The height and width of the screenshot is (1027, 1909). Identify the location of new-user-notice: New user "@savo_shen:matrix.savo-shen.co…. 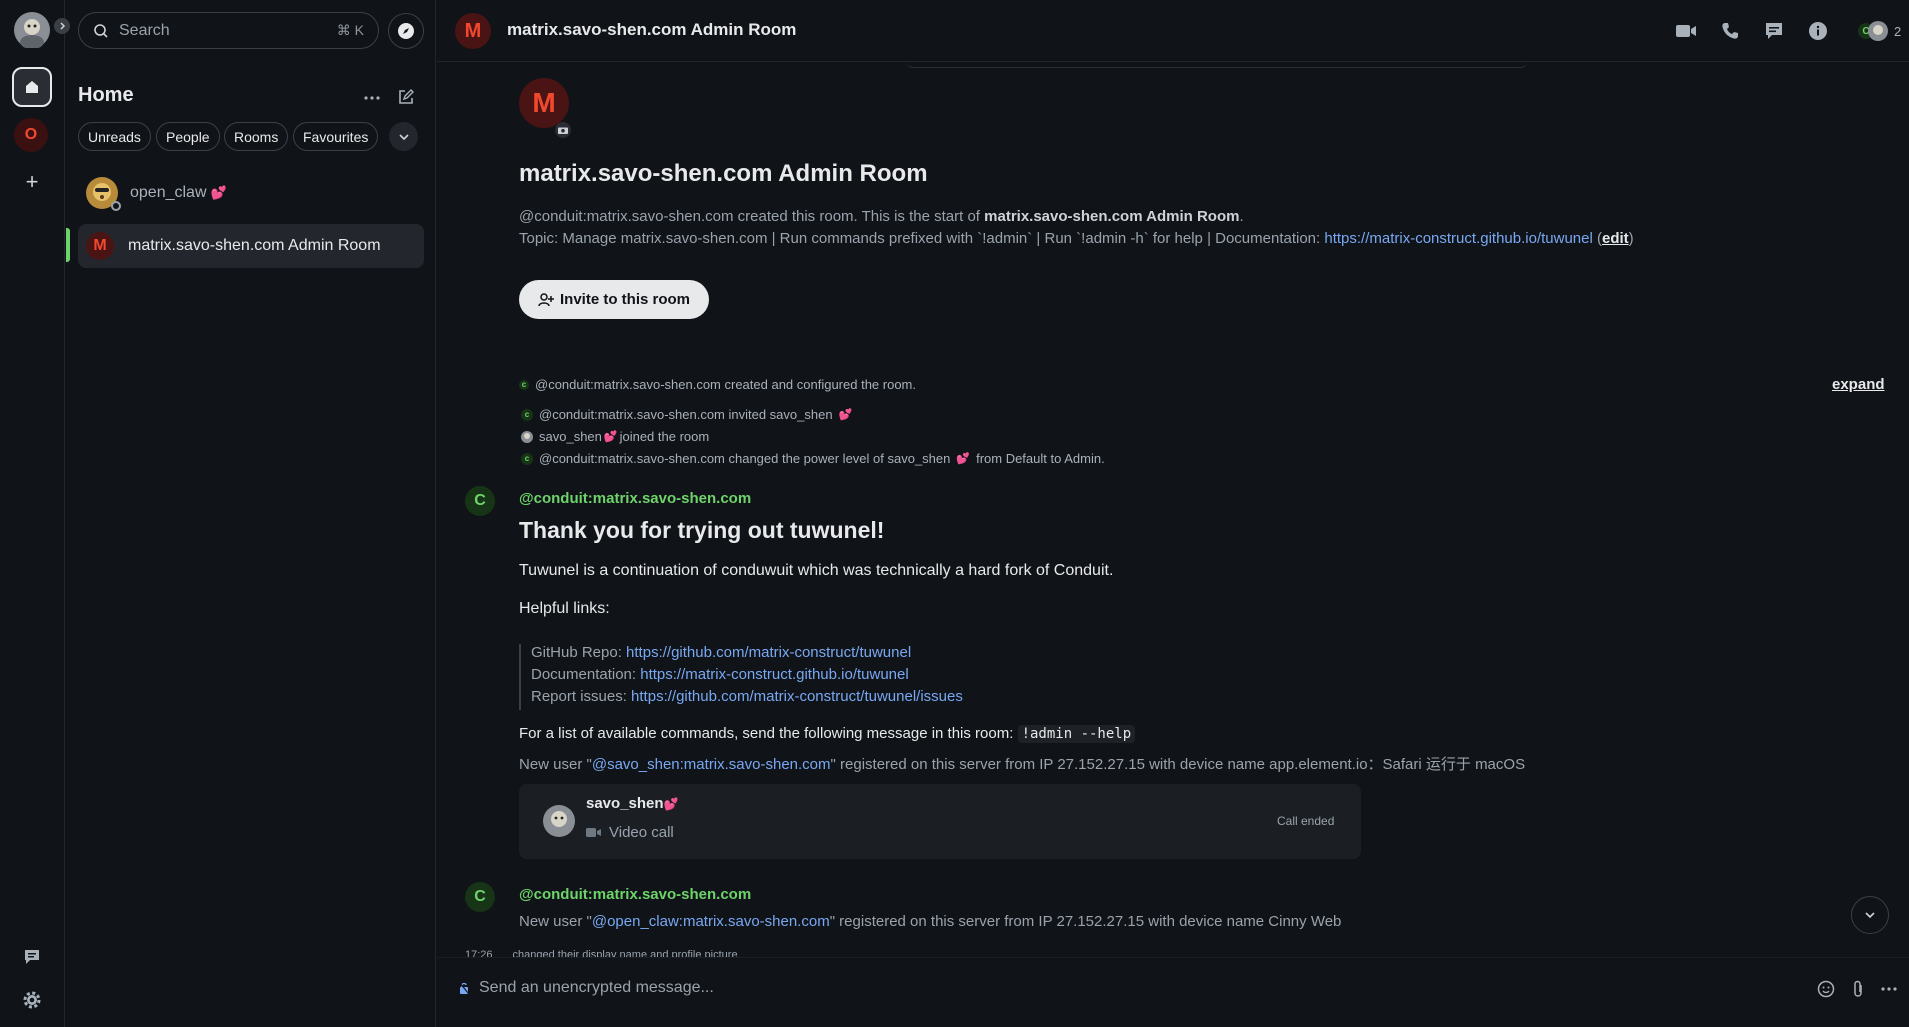
(1022, 763).